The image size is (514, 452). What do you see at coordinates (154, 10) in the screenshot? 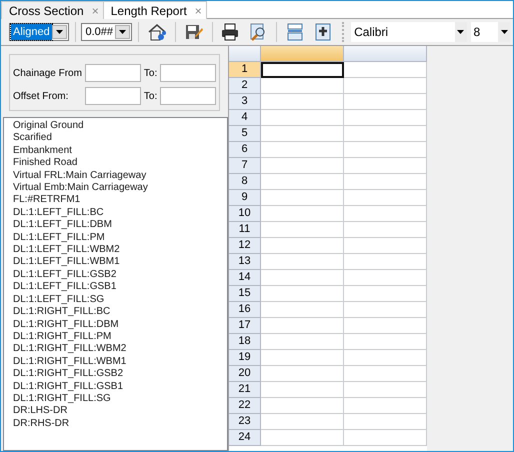
I see `tab: Length Report ×` at bounding box center [154, 10].